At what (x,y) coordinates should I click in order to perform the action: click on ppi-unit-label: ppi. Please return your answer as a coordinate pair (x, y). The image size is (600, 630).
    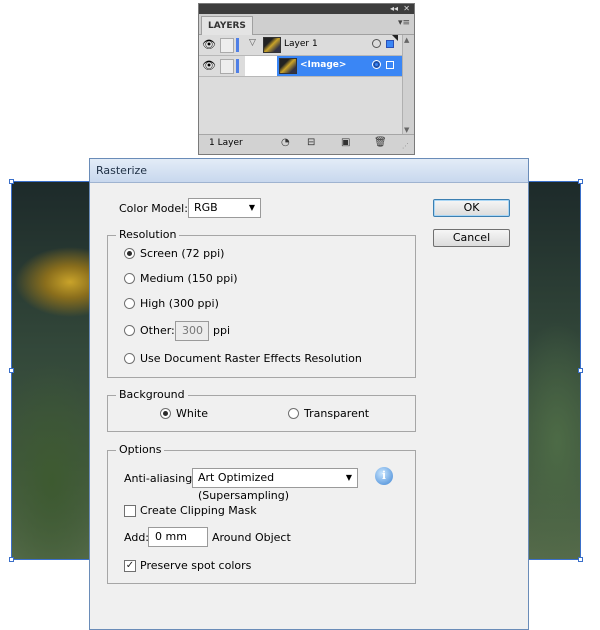
    Looking at the image, I should click on (222, 330).